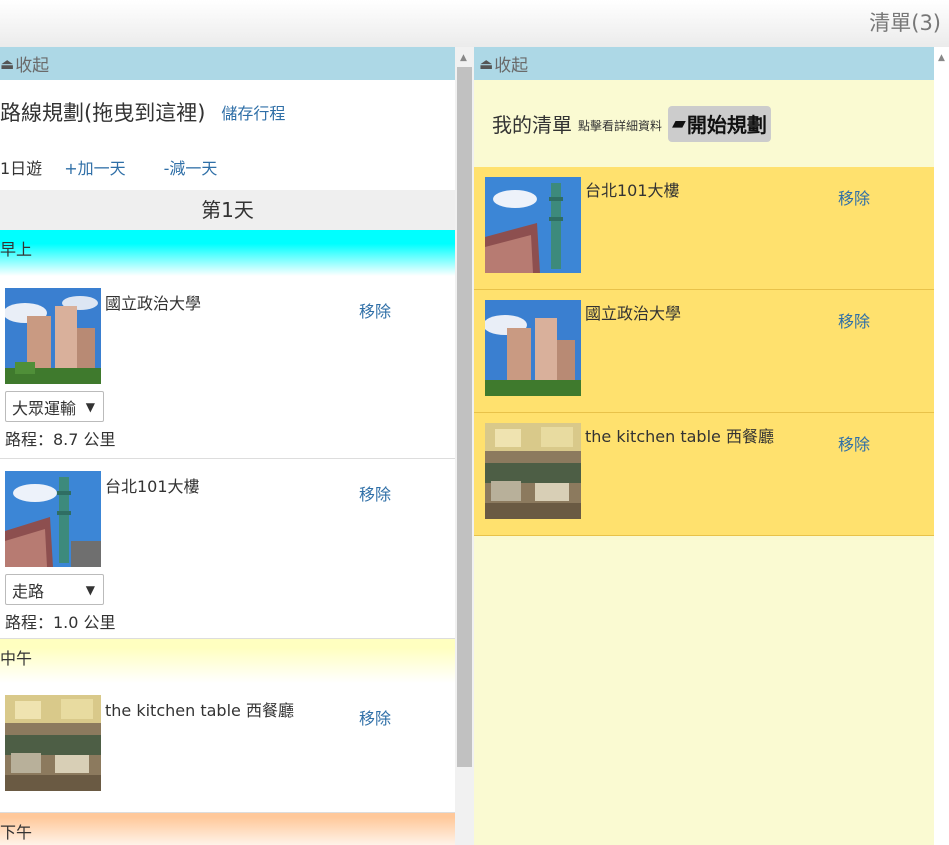 The image size is (949, 845). What do you see at coordinates (726, 125) in the screenshot?
I see `start-planning-label: 開始規劃` at bounding box center [726, 125].